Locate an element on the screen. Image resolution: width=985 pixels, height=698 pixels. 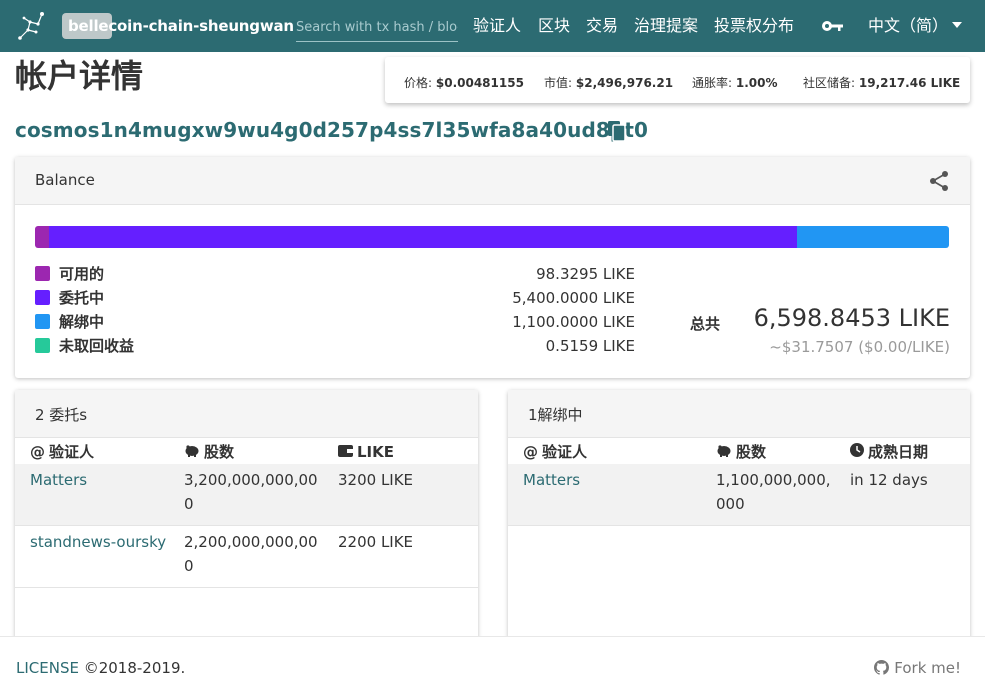
legend-label-available: 可用的 is located at coordinates (82, 274).